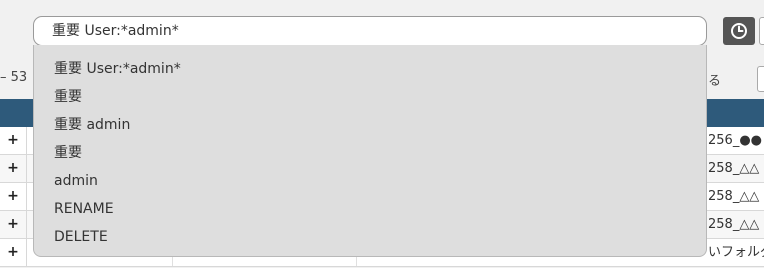  Describe the element at coordinates (761, 31) in the screenshot. I see `toolbar-button-partial` at that location.